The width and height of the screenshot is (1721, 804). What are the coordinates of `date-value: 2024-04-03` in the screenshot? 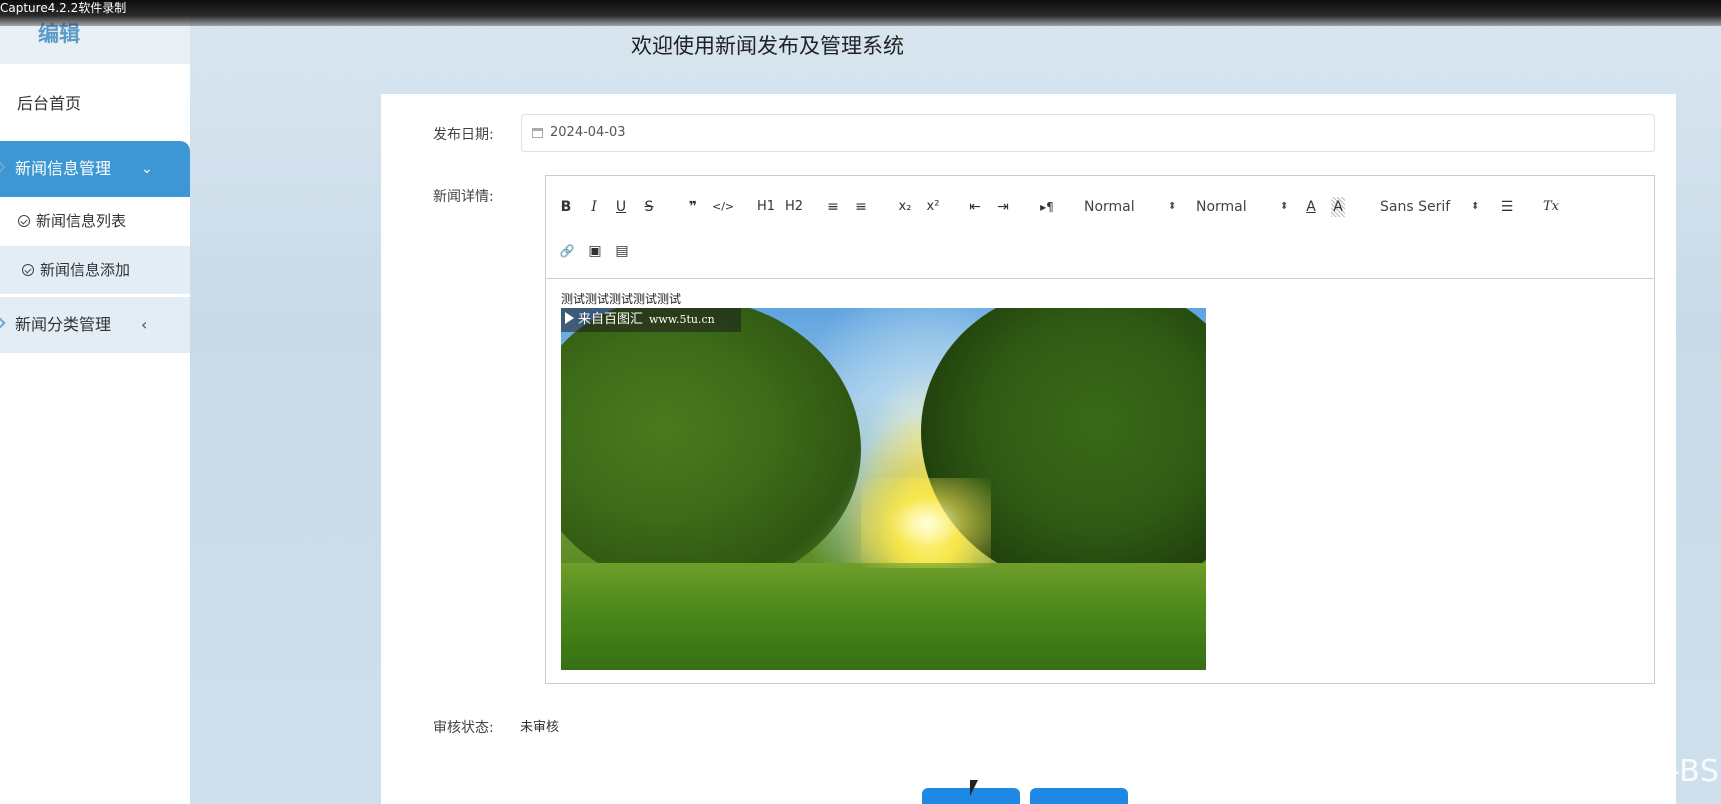 It's located at (588, 132).